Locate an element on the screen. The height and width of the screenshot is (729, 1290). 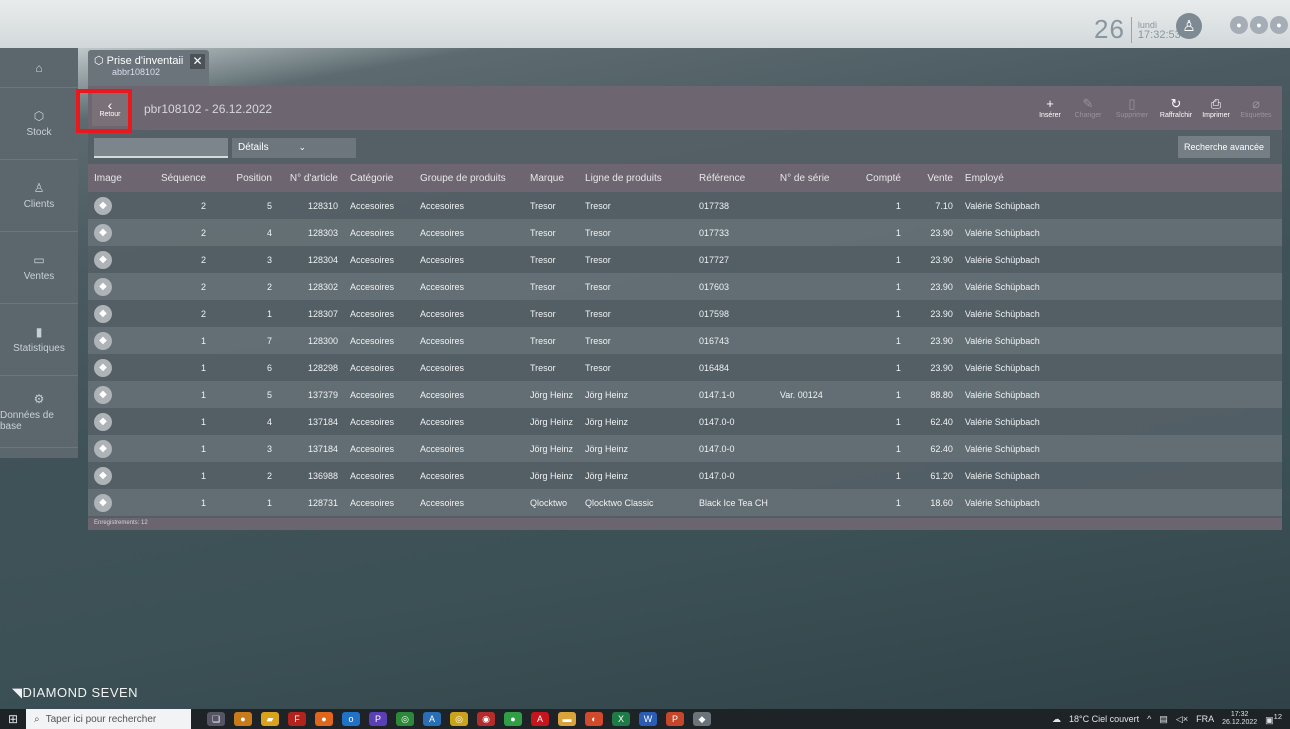
labels-button: ⌀ Etiquettes is located at coordinates (1256, 108).